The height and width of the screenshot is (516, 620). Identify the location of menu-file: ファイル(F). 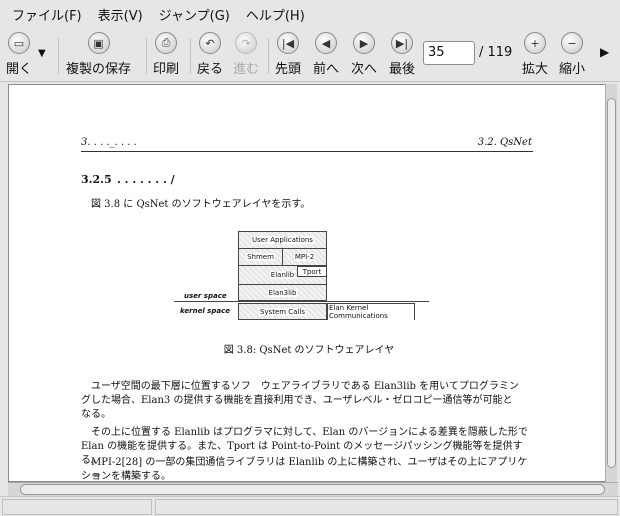
(47, 14).